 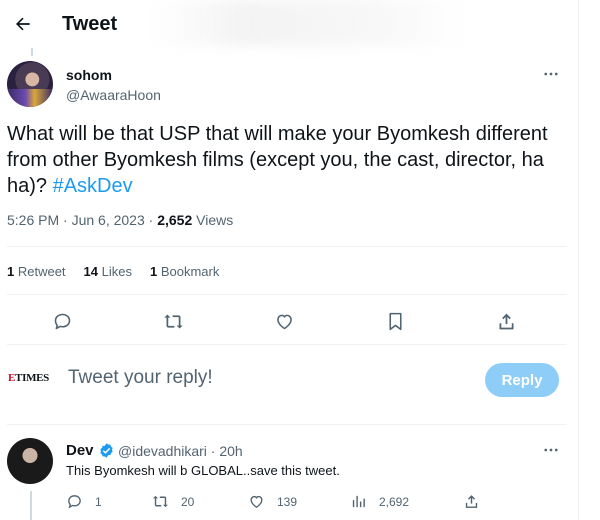 I want to click on hashtag-link: #AskDev, so click(x=93, y=186).